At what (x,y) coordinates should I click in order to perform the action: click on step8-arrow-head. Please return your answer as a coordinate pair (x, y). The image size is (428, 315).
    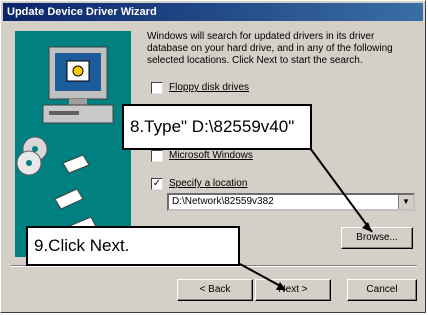
    Looking at the image, I should click on (367, 227).